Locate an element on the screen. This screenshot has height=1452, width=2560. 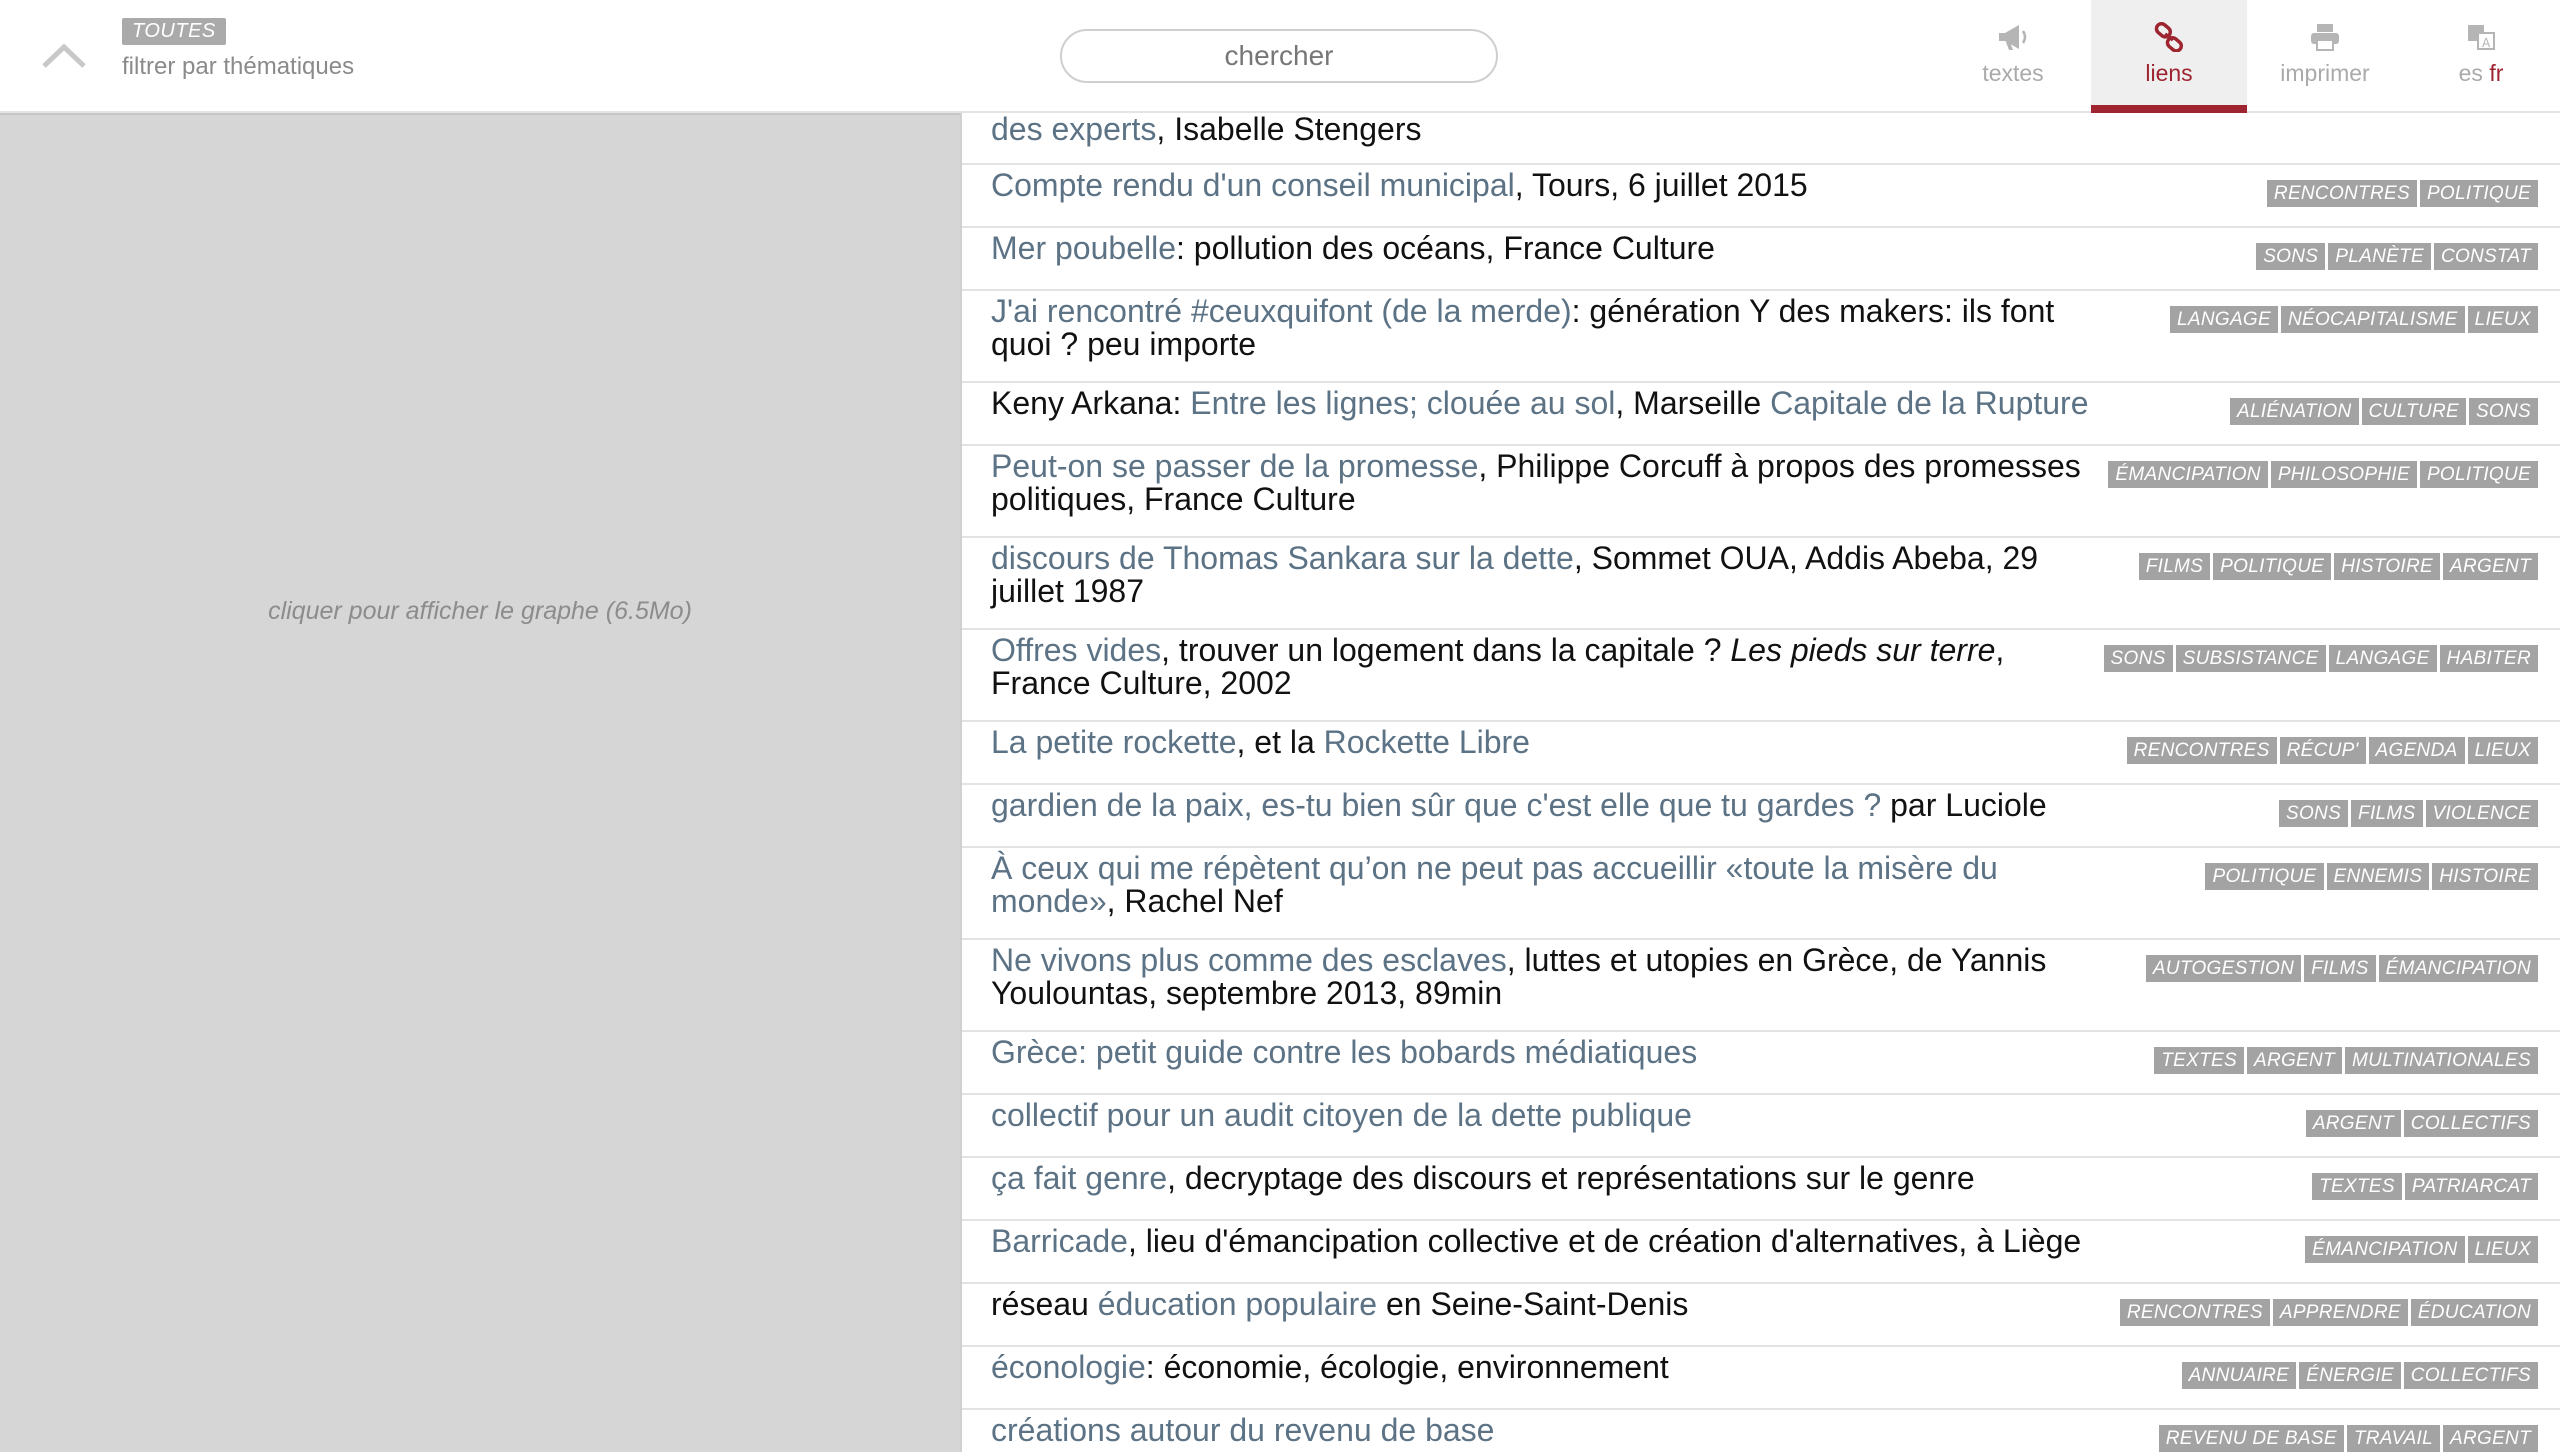
tag-badge: HABITER is located at coordinates (2488, 658).